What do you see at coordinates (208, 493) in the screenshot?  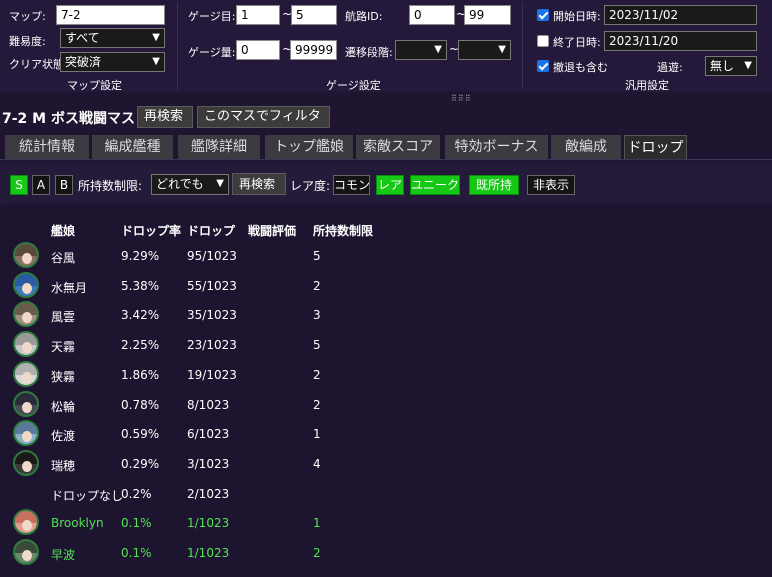 I see `cell-drops: 2/1023` at bounding box center [208, 493].